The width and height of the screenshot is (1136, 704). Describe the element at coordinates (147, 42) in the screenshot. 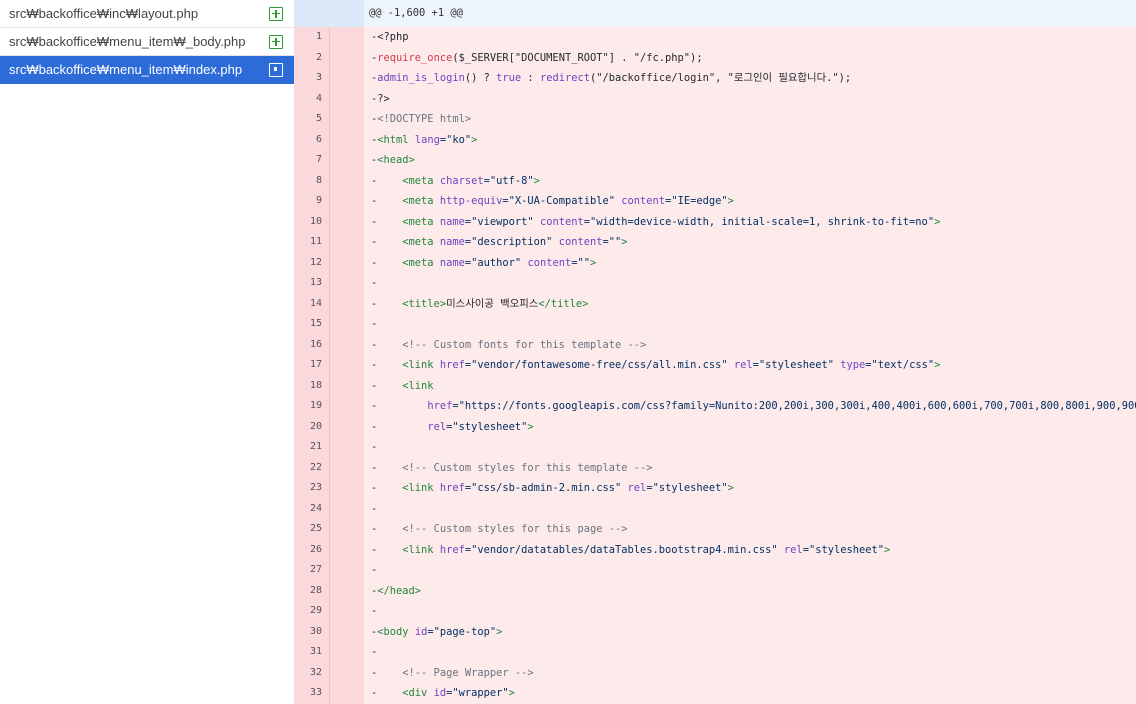

I see `file-item: src₩backoffice₩menu_item₩_body.php` at that location.